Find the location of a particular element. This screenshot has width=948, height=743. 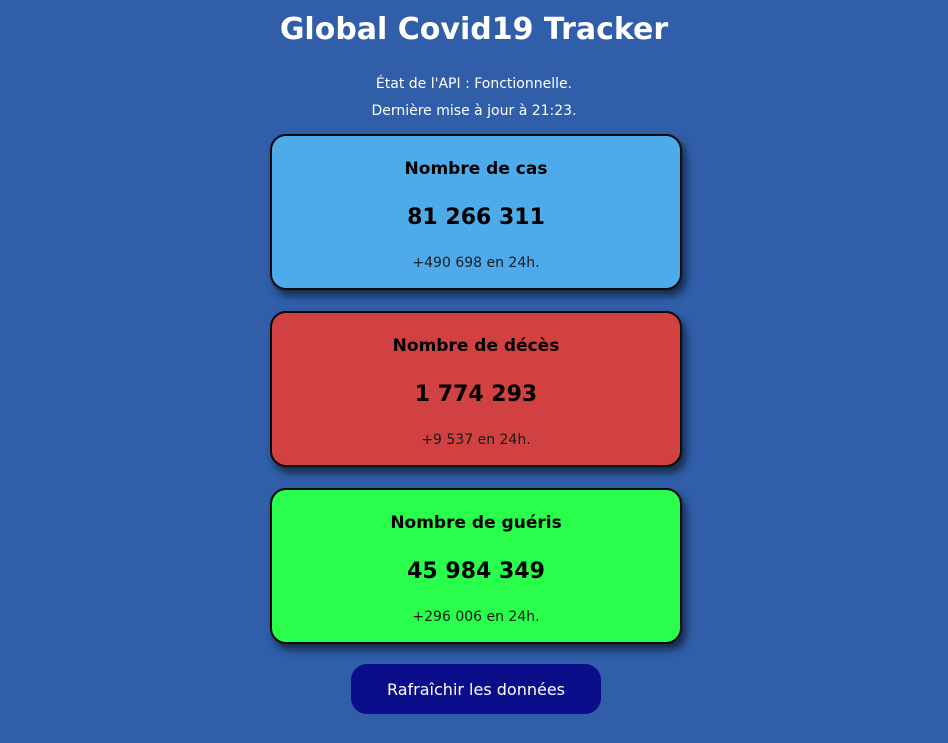

cases-daily-change: +490 698 en 24h. is located at coordinates (476, 263).